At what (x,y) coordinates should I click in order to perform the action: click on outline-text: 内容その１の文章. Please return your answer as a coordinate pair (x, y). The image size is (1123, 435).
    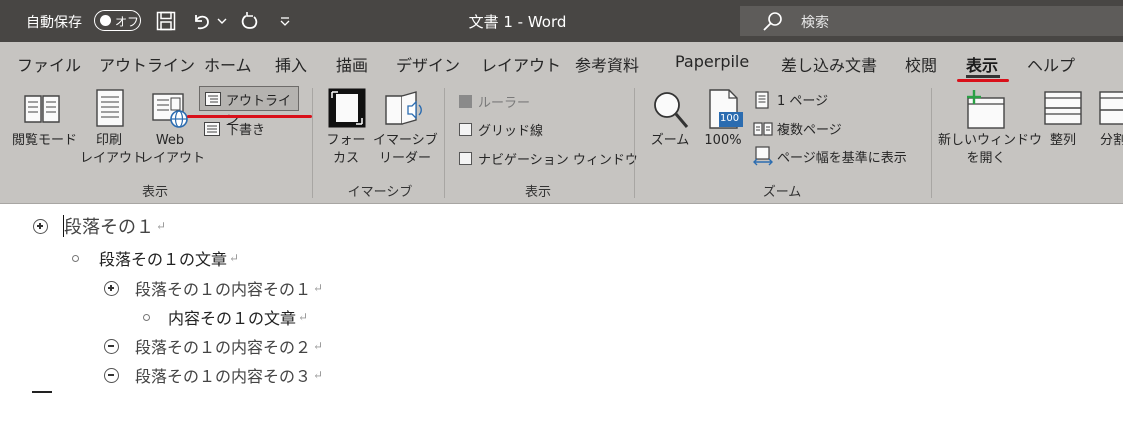
    Looking at the image, I should click on (232, 318).